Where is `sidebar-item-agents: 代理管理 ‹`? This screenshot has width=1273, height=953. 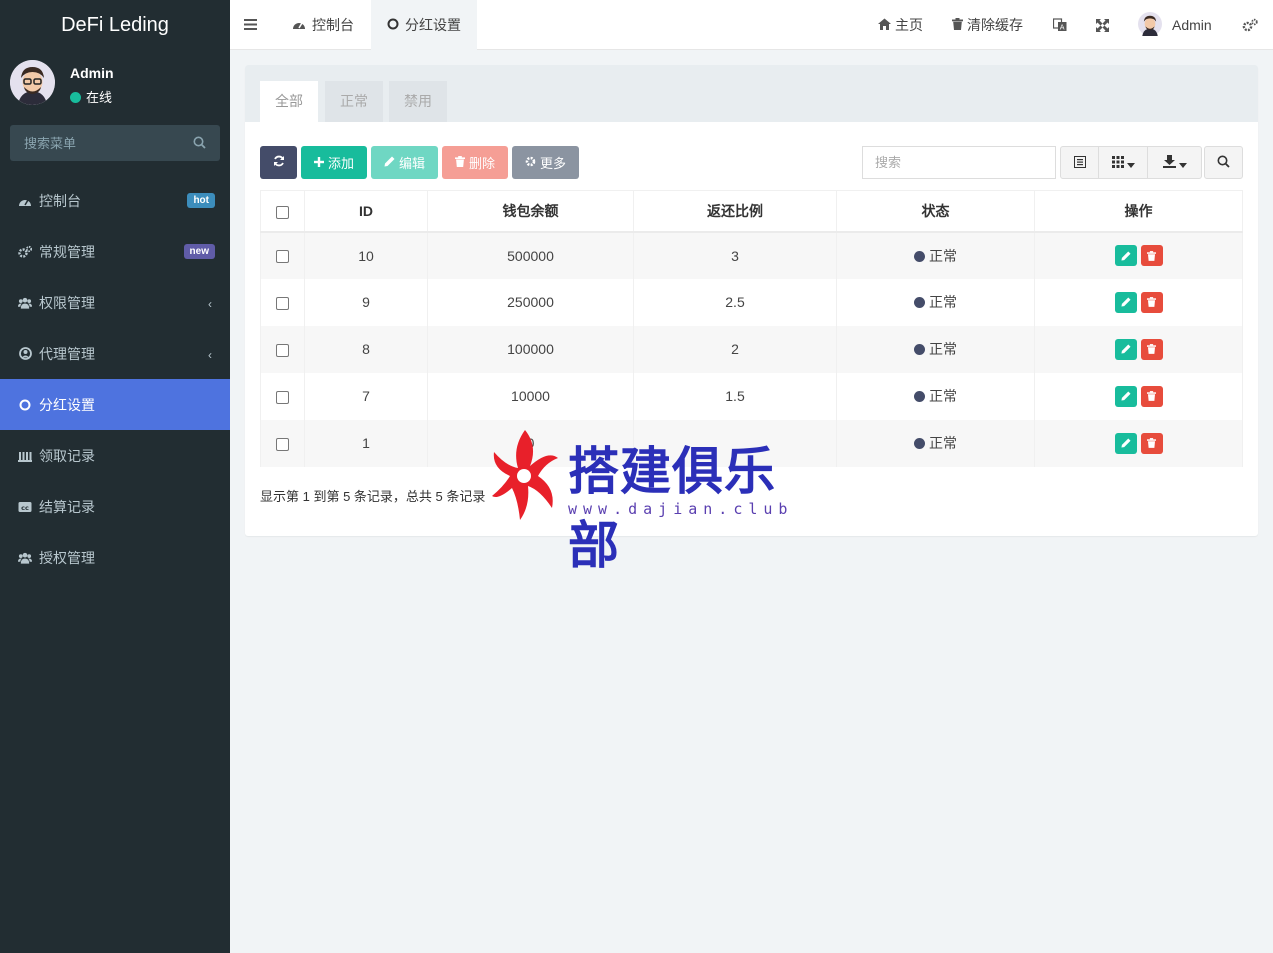
sidebar-item-agents: 代理管理 ‹ is located at coordinates (115, 353).